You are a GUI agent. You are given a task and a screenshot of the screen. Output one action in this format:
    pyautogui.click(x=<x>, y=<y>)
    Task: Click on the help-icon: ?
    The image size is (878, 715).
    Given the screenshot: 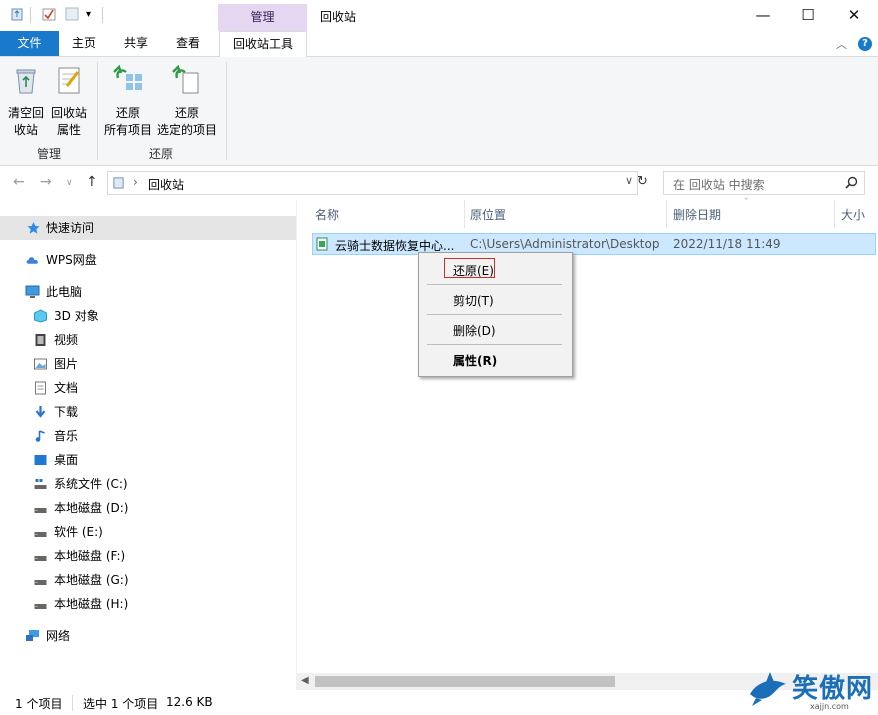 What is the action you would take?
    pyautogui.click(x=865, y=44)
    